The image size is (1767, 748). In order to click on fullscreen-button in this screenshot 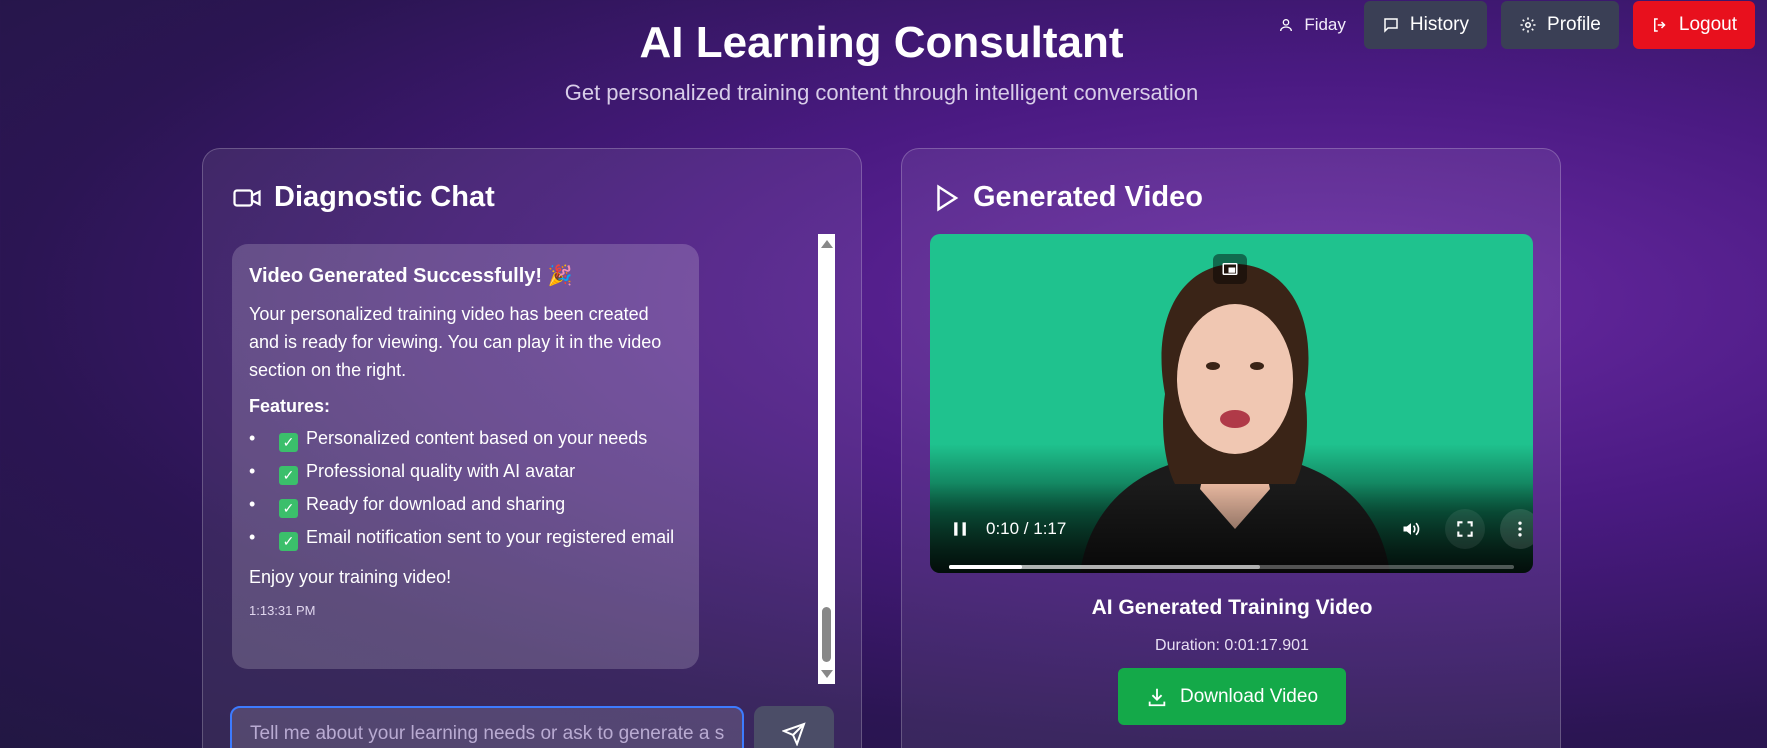, I will do `click(1465, 529)`.